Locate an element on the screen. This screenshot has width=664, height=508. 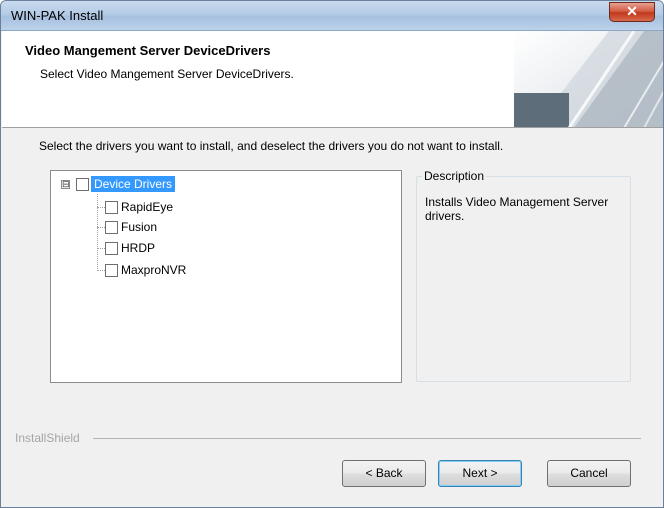
fusion-checkbox is located at coordinates (111, 227).